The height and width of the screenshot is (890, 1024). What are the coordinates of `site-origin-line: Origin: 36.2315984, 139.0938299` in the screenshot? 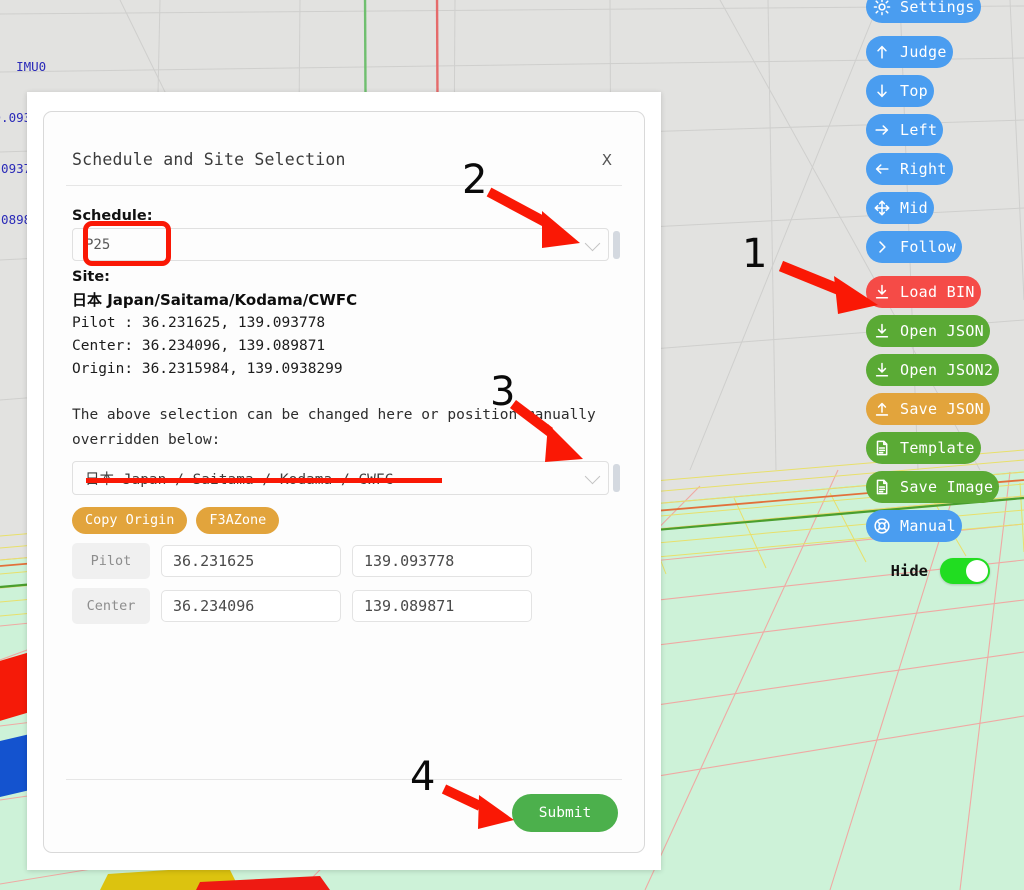 It's located at (207, 369).